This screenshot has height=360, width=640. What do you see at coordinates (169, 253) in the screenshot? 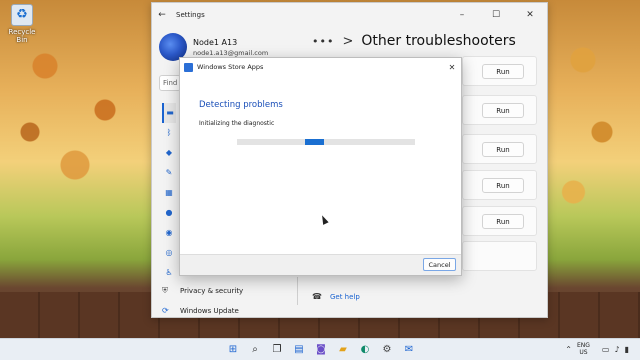
I see `gaming-icon: ◎` at bounding box center [169, 253].